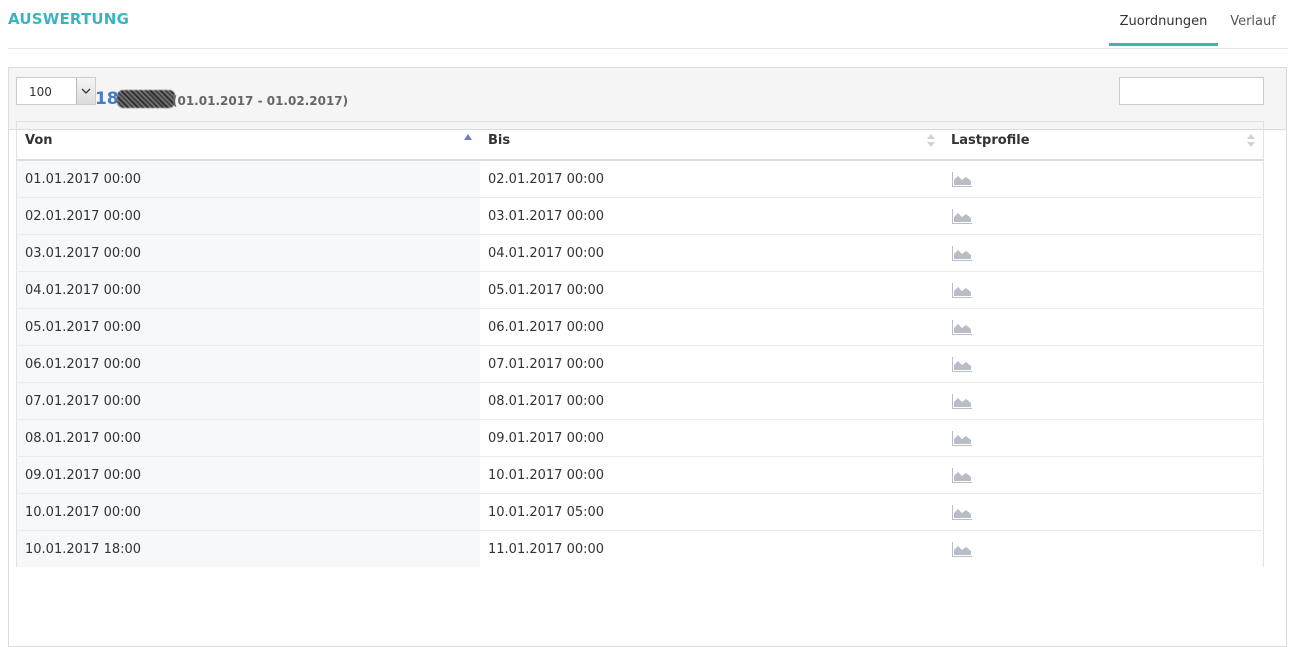  Describe the element at coordinates (248, 216) in the screenshot. I see `cell-von: 02.01.2017 00:00` at that location.